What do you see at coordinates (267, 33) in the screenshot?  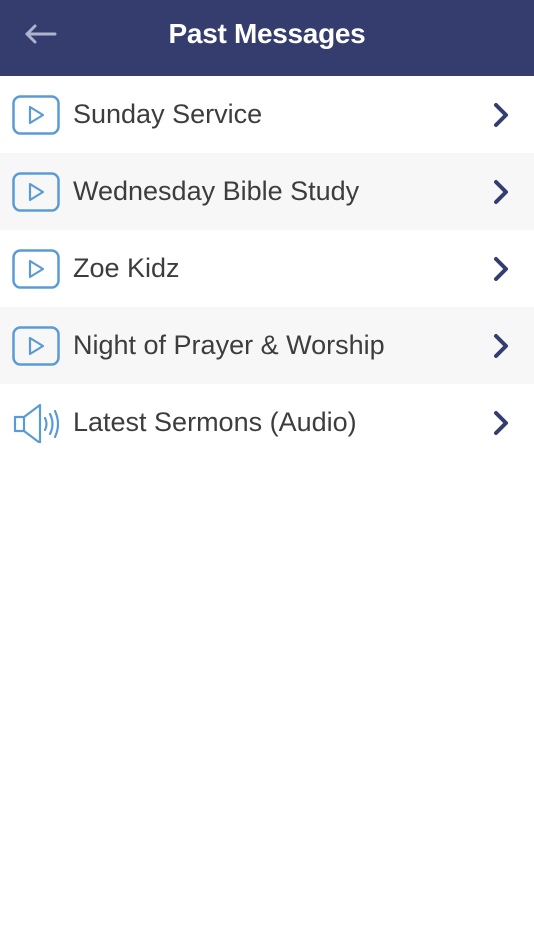 I see `page-title: Past Messages` at bounding box center [267, 33].